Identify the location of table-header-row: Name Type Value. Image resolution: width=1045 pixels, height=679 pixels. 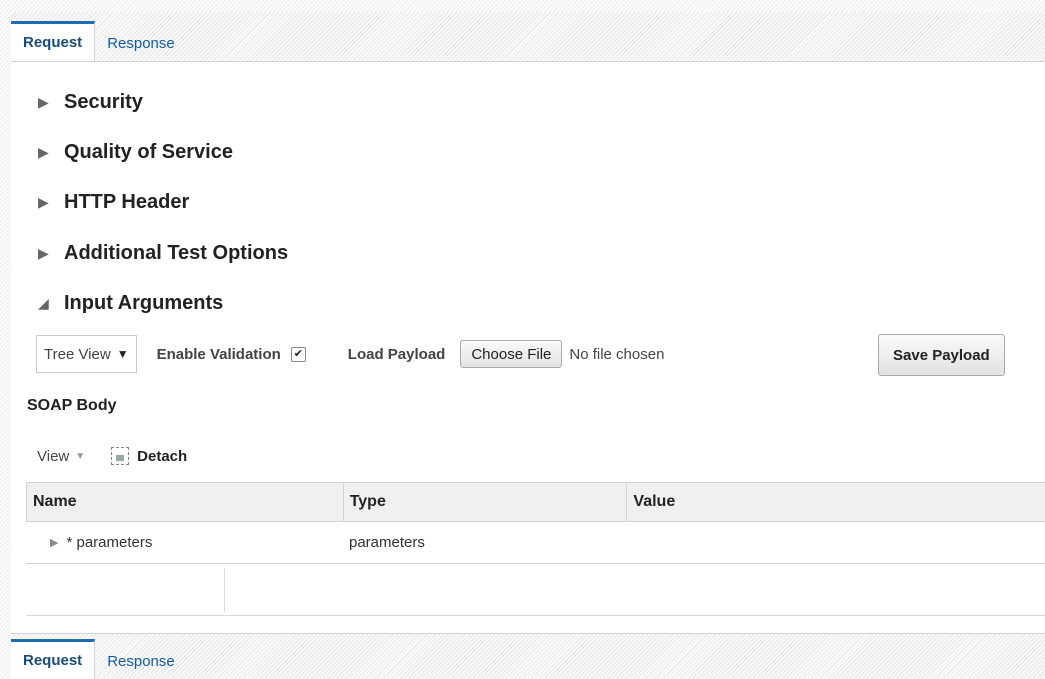
(535, 502).